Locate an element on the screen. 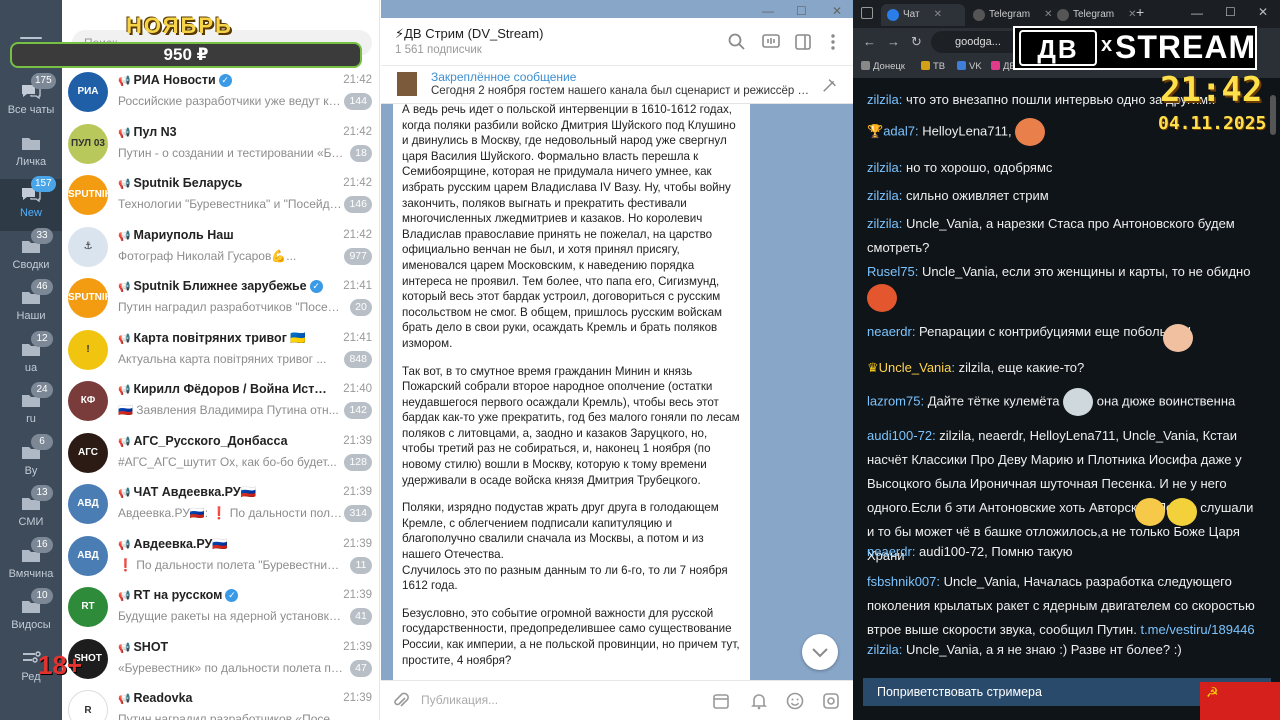 The image size is (1280, 720). tab-menu-icon is located at coordinates (867, 13).